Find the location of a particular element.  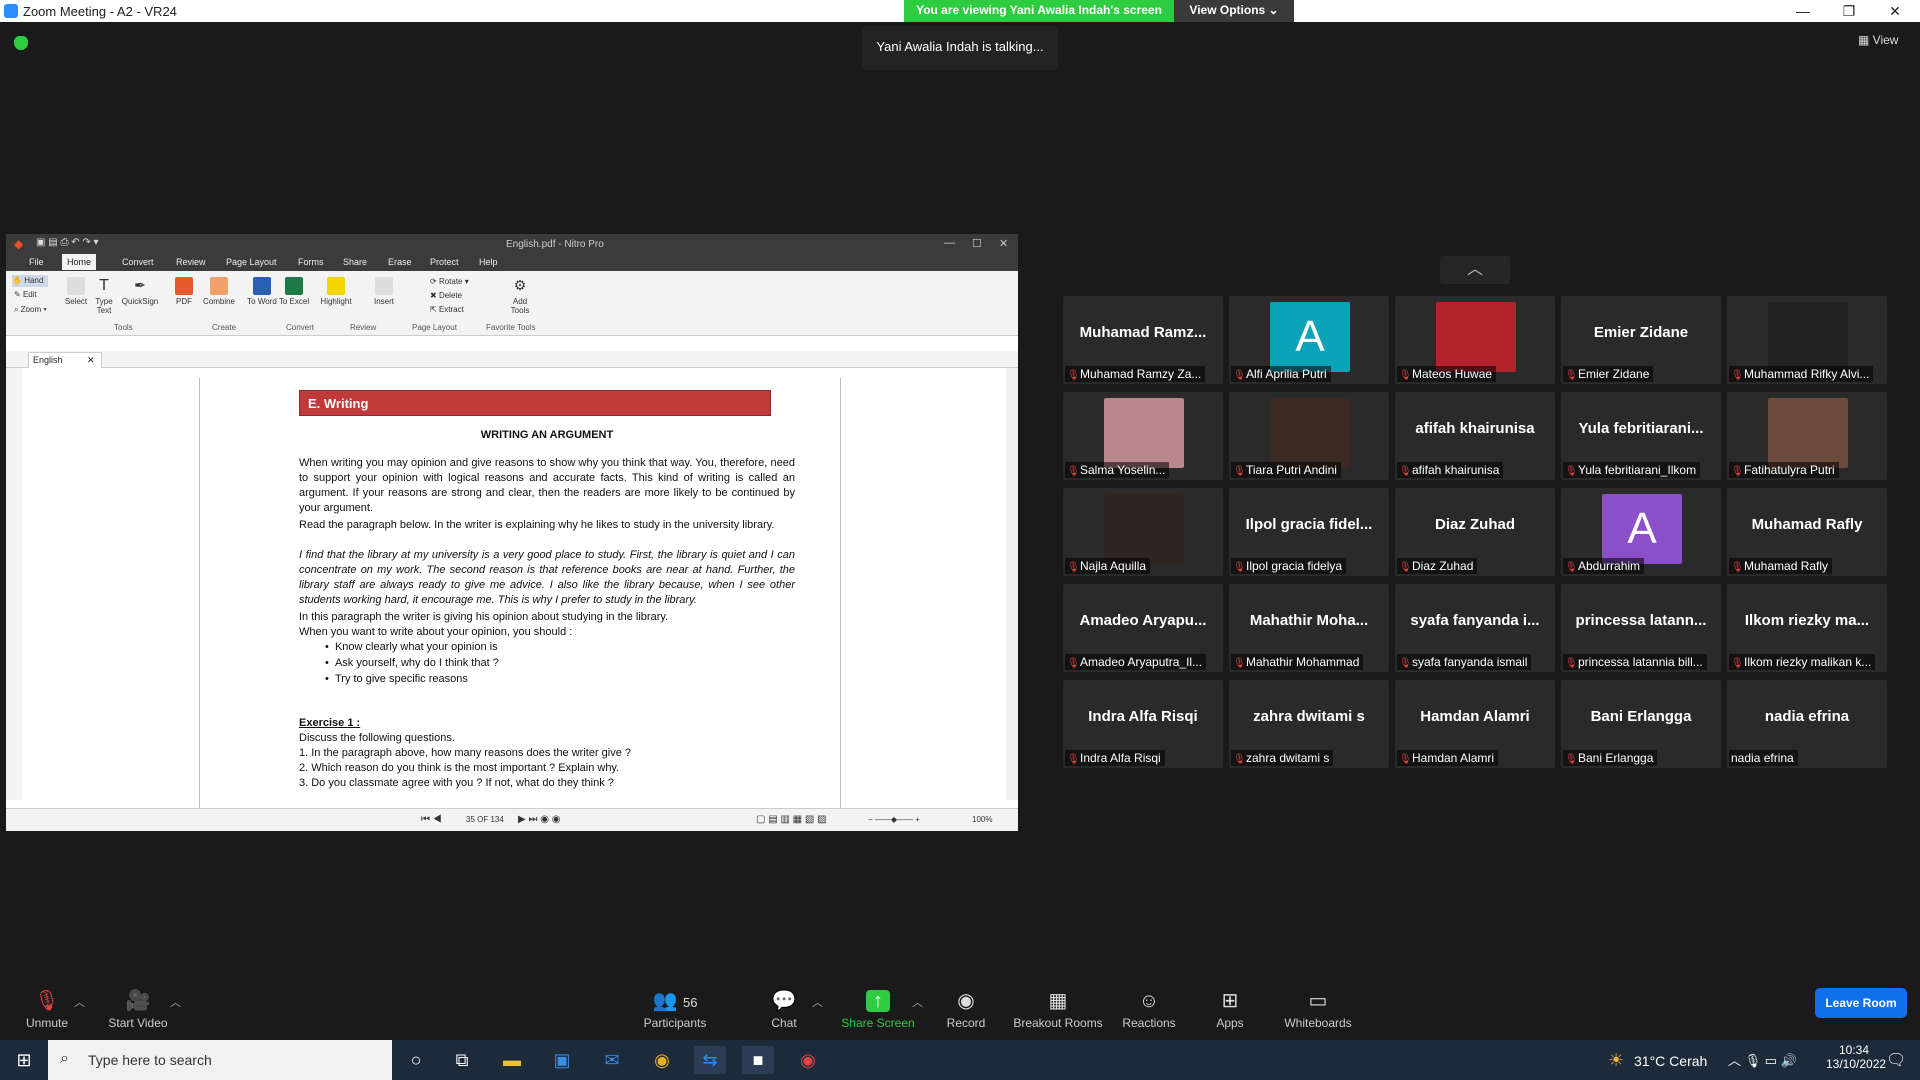

menu-share: Share is located at coordinates (355, 262).